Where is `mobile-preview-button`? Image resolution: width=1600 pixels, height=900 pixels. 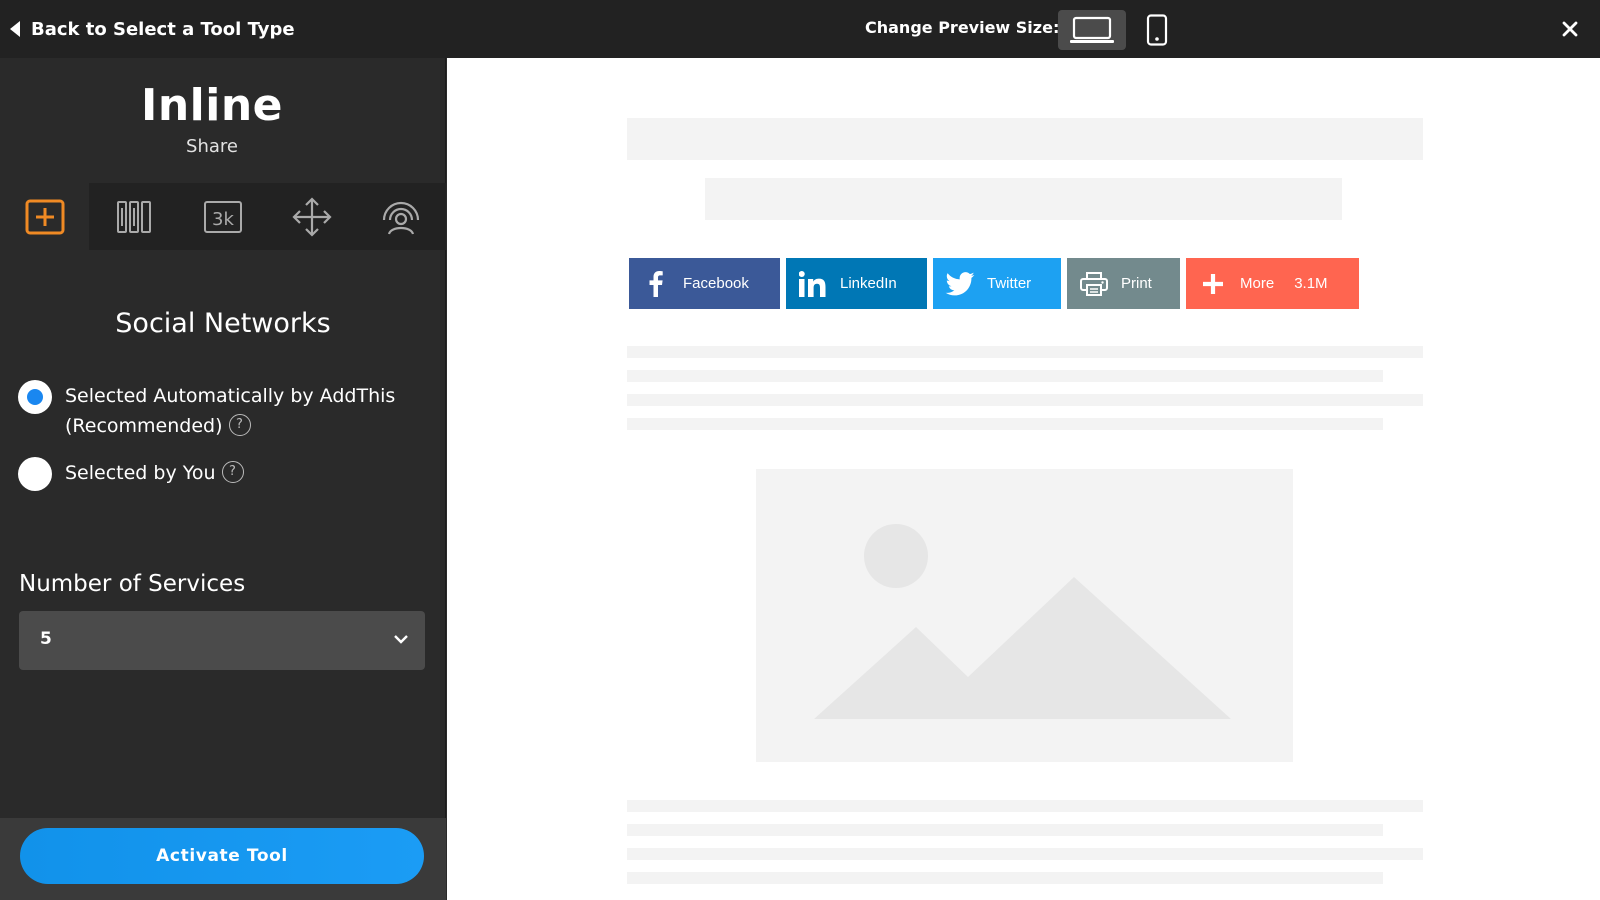
mobile-preview-button is located at coordinates (1157, 30).